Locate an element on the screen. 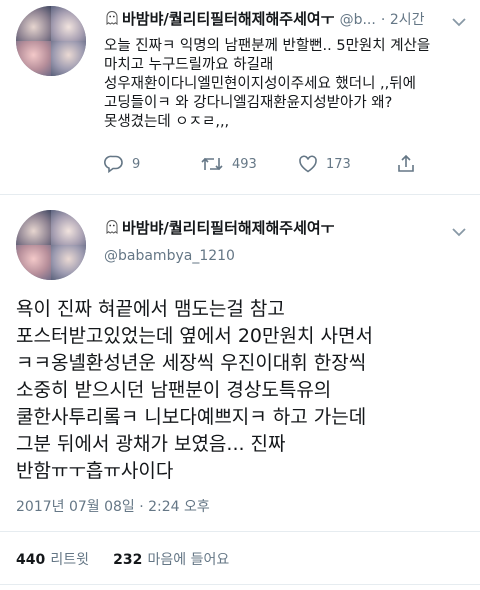 The height and width of the screenshot is (590, 480). share-button is located at coordinates (406, 164).